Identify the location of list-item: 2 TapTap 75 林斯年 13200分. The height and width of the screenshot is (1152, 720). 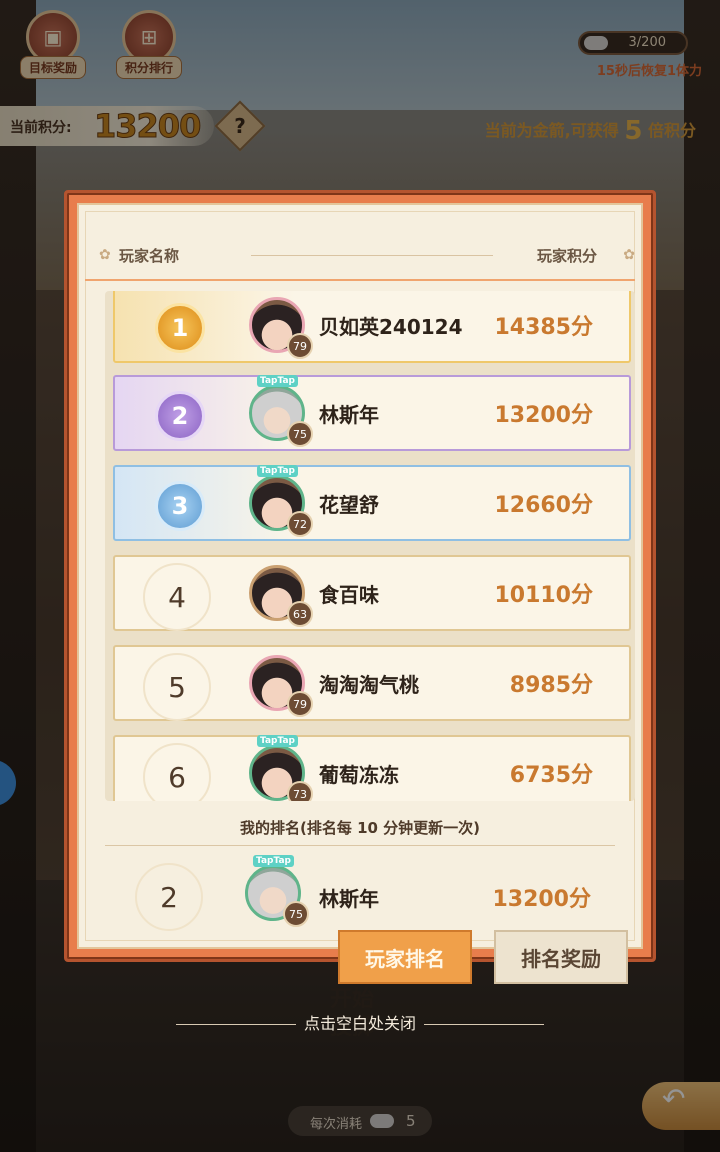
(372, 413).